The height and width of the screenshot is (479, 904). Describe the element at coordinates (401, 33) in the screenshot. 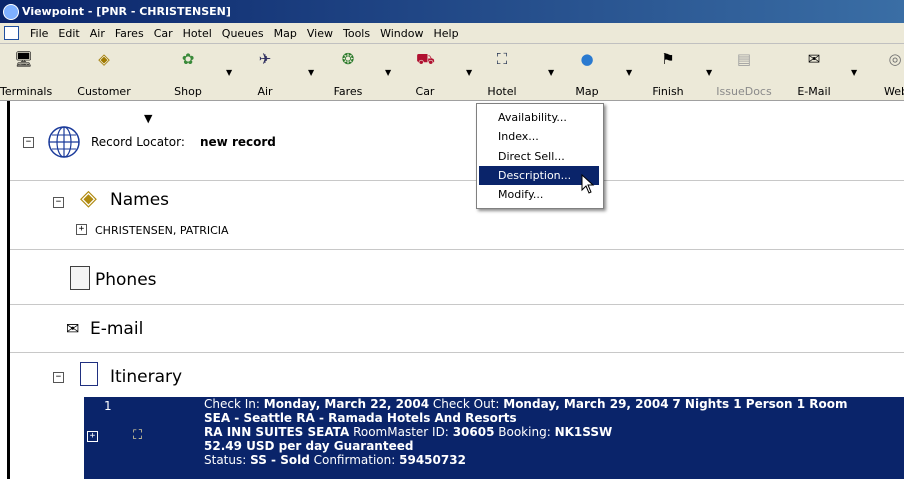

I see `menu-window: Window` at that location.